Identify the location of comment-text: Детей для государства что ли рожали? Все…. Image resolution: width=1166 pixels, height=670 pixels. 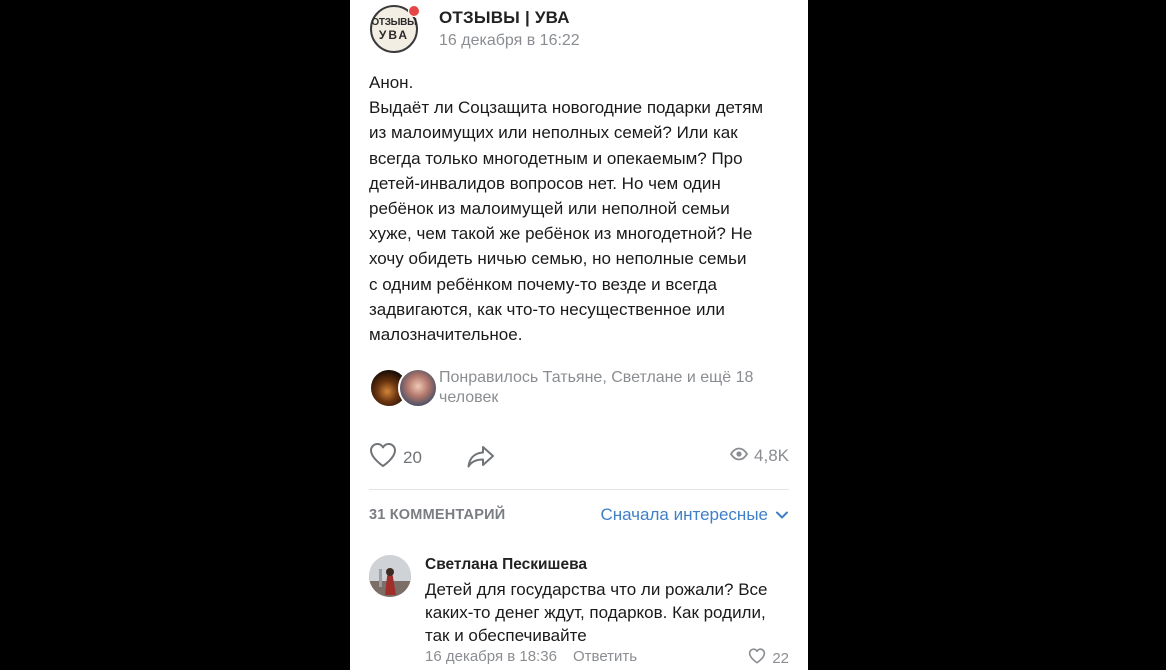
(610, 612).